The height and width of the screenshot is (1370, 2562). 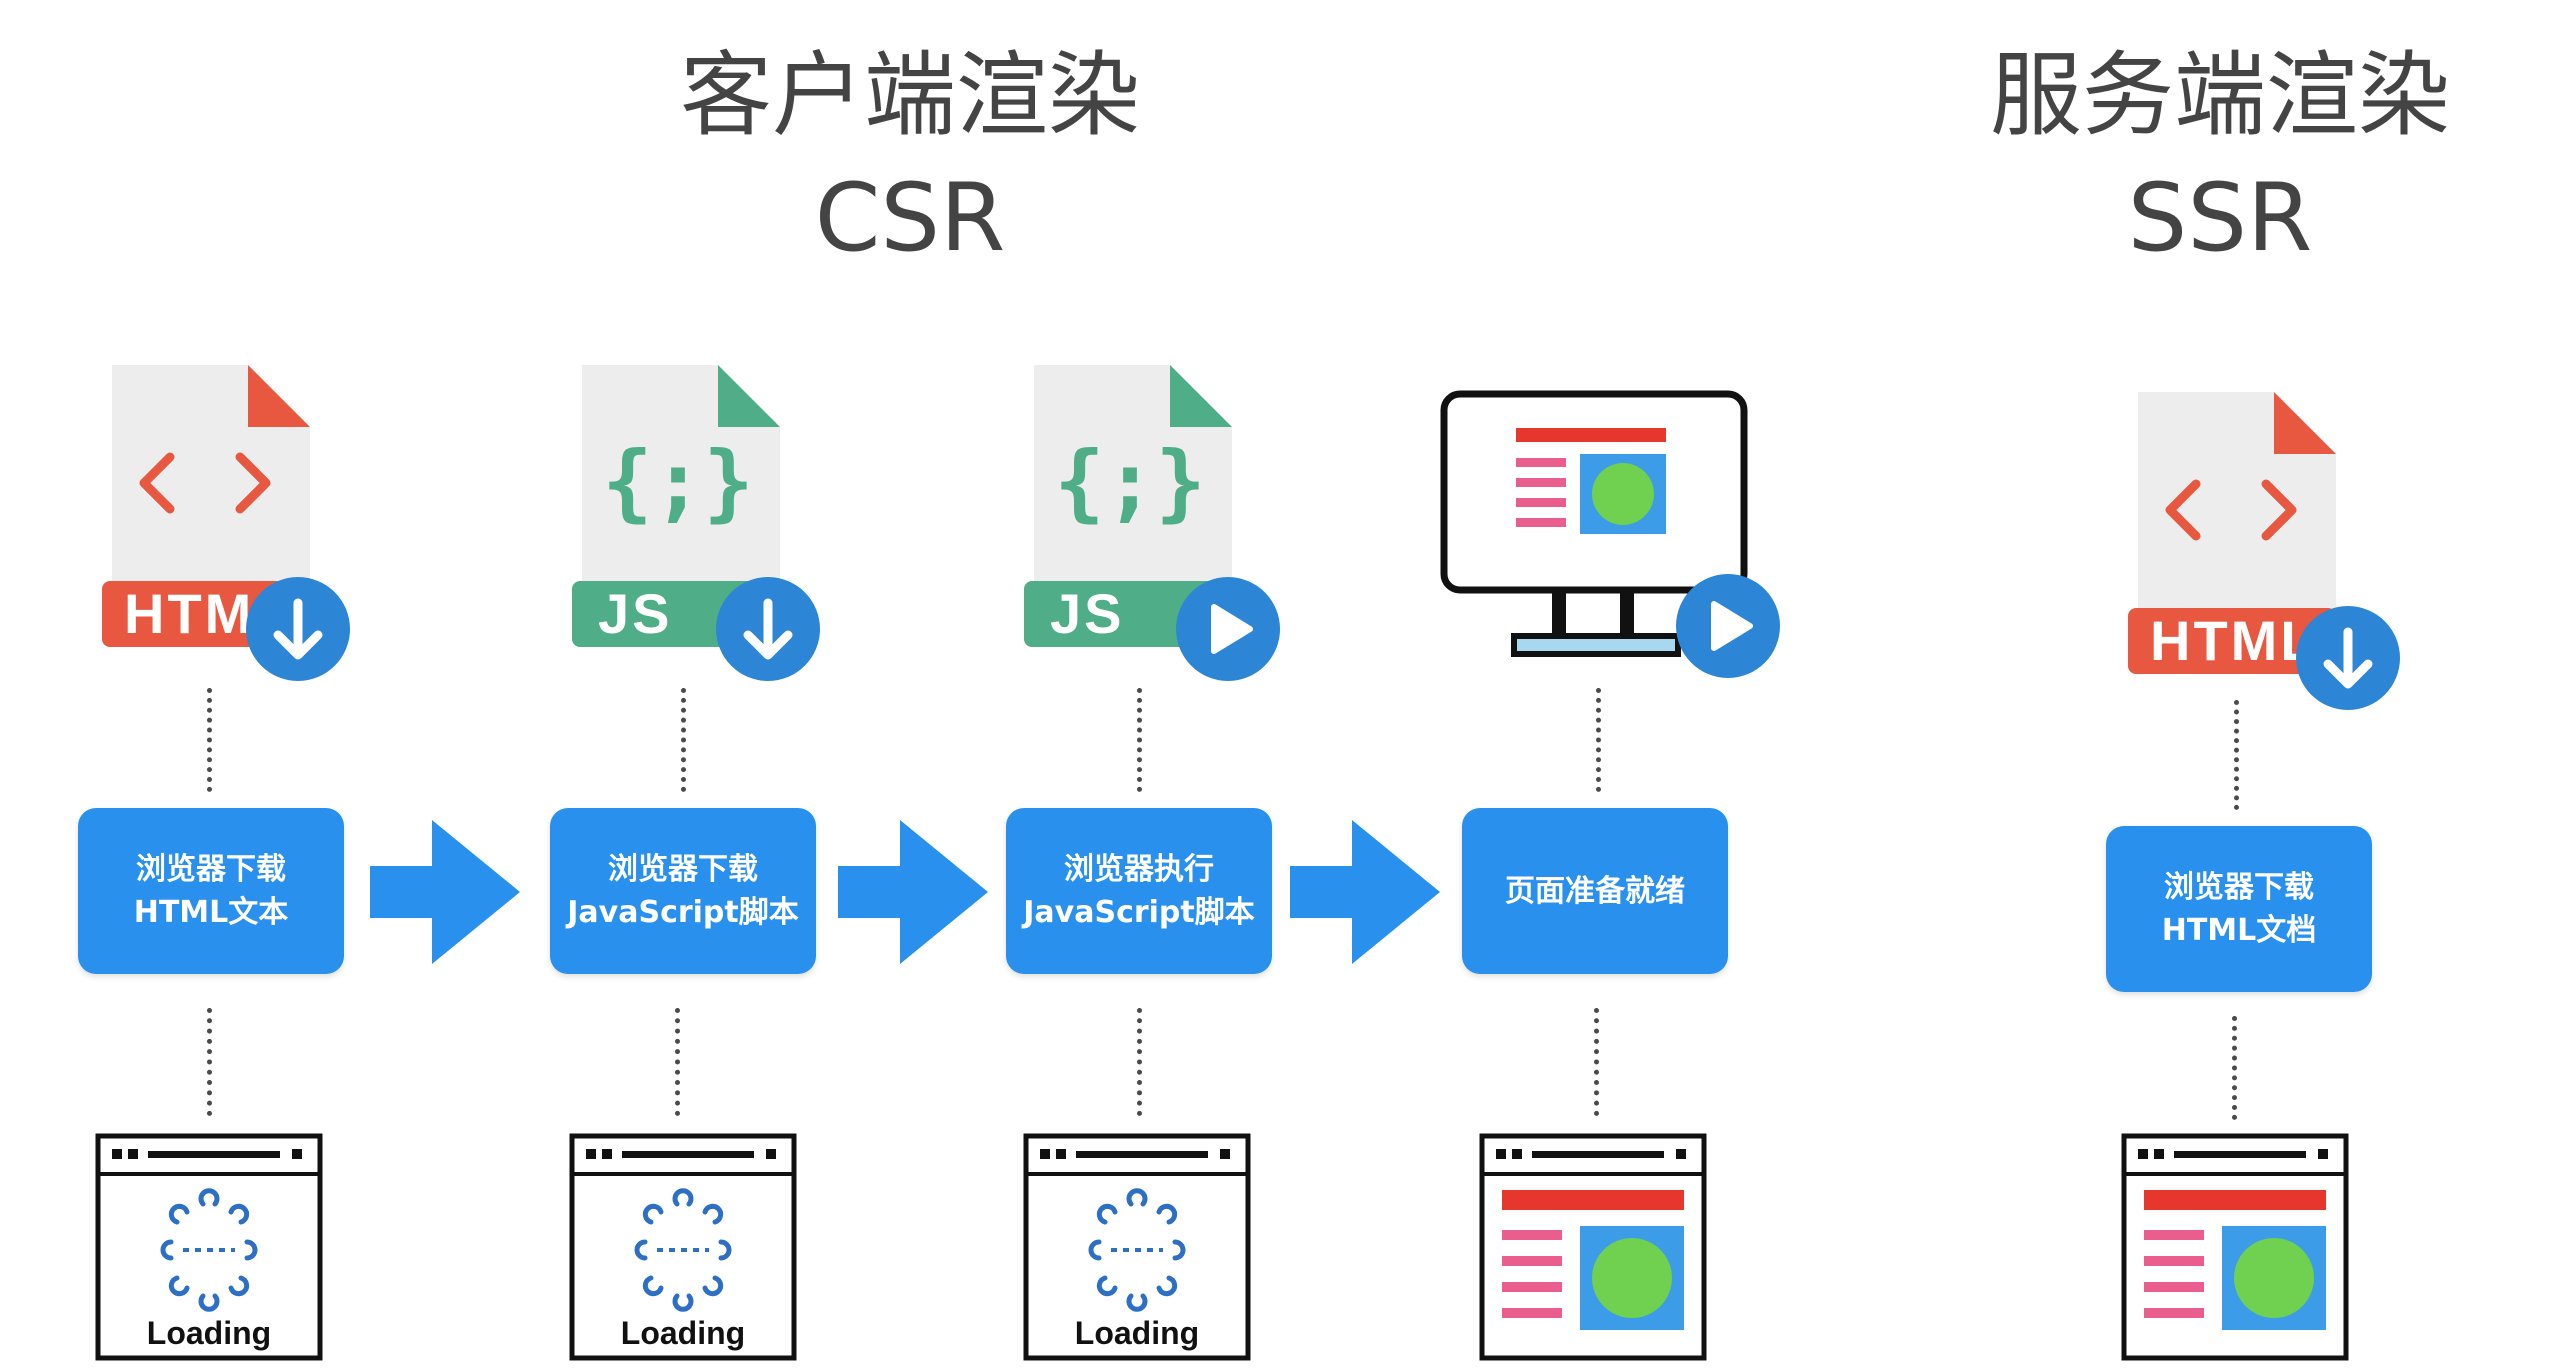 I want to click on step-download-html-doc: 浏览器下载 HTML文档, so click(x=2239, y=909).